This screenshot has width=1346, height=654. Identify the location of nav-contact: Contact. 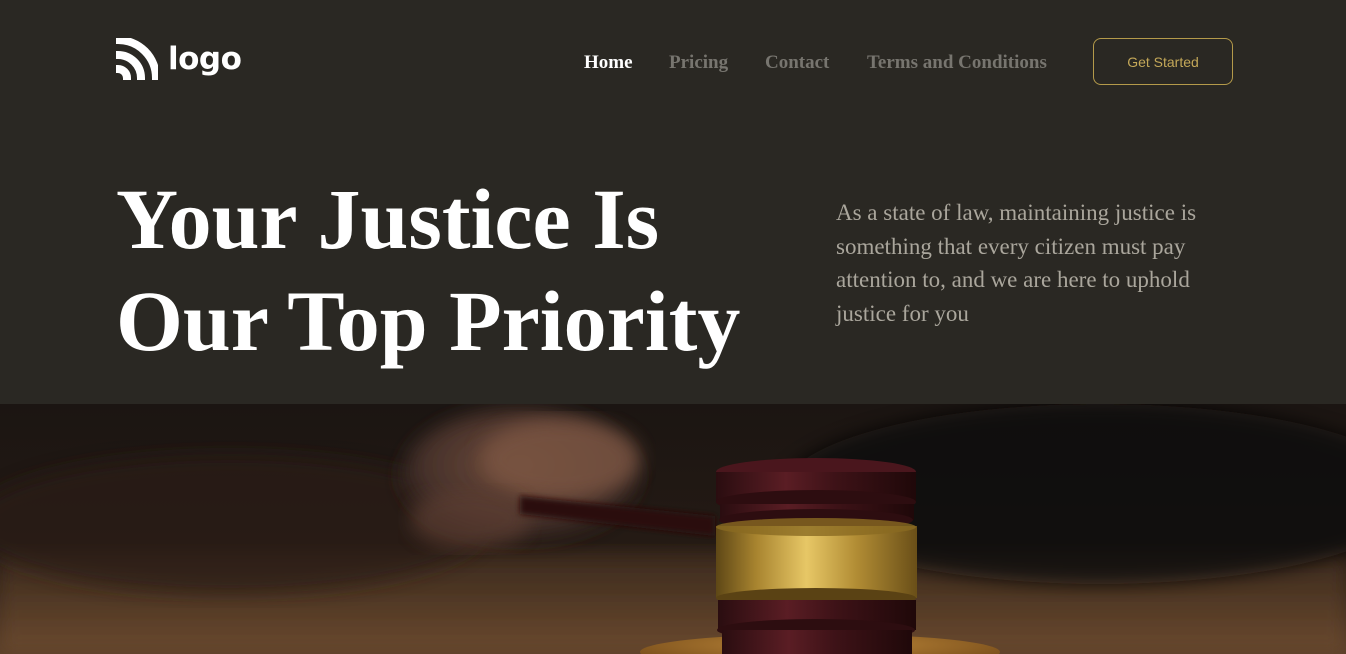
(797, 63).